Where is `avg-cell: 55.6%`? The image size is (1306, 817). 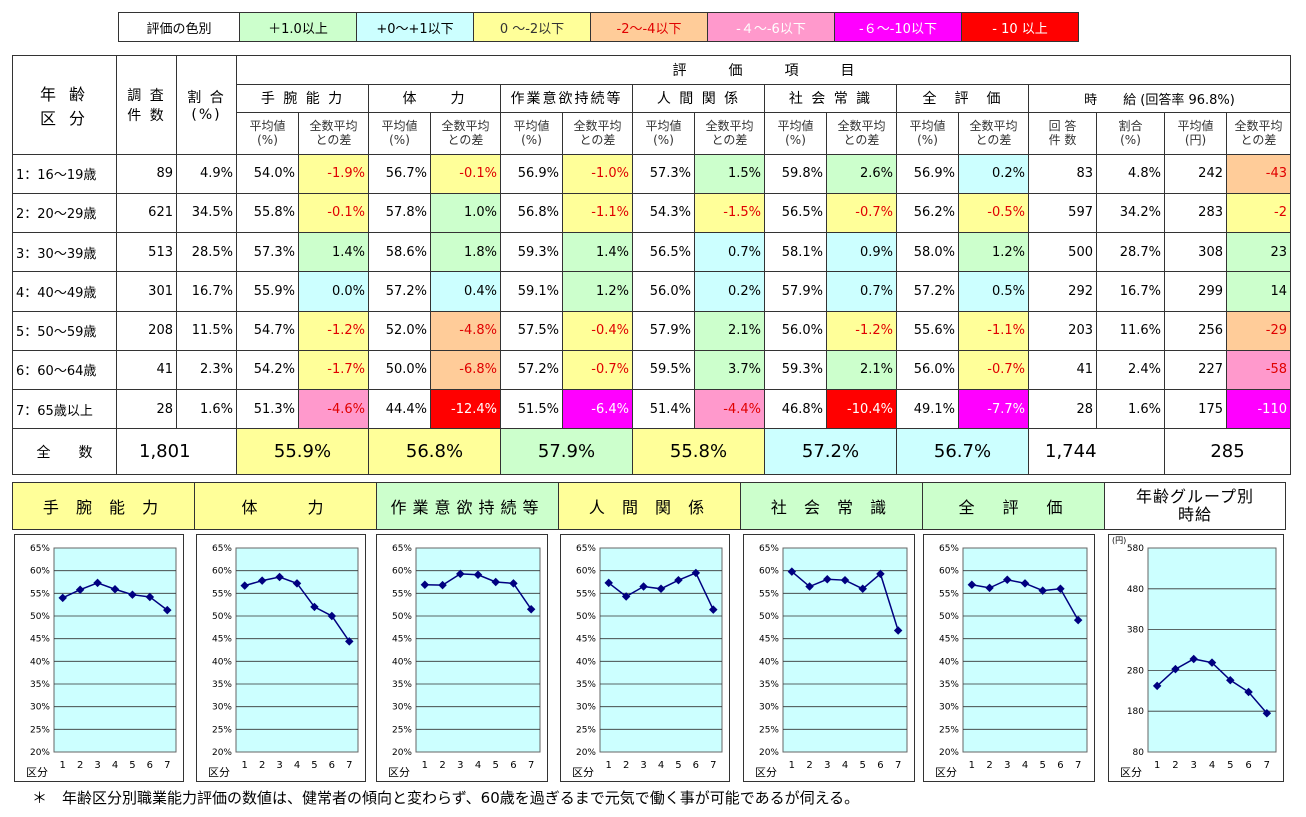 avg-cell: 55.6% is located at coordinates (927, 330).